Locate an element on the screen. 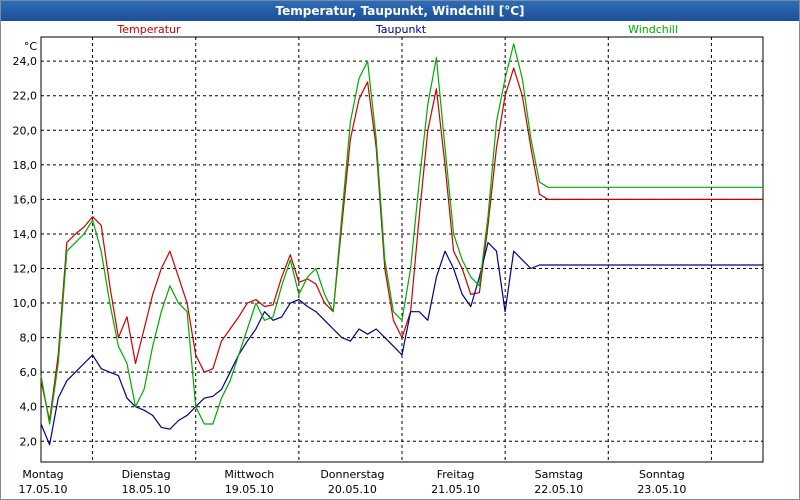  x-tick-day-label: Donnerstag is located at coordinates (352, 474).